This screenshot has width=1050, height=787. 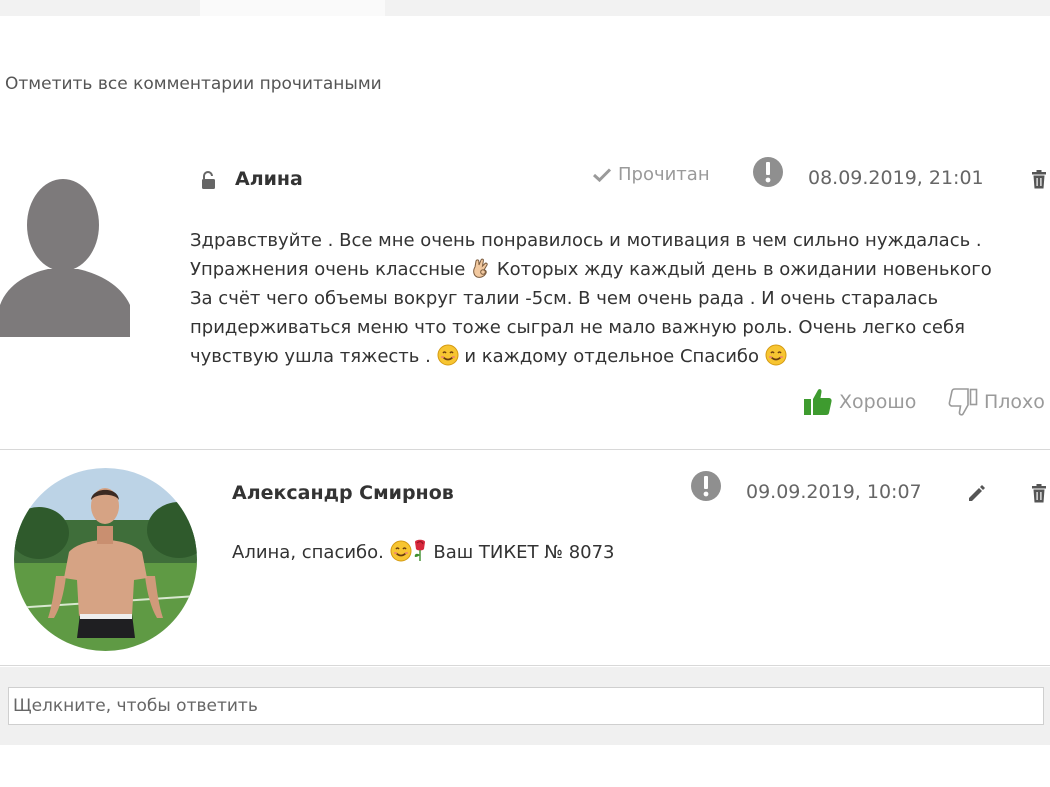 What do you see at coordinates (525, 8) in the screenshot?
I see `top-tab-strip` at bounding box center [525, 8].